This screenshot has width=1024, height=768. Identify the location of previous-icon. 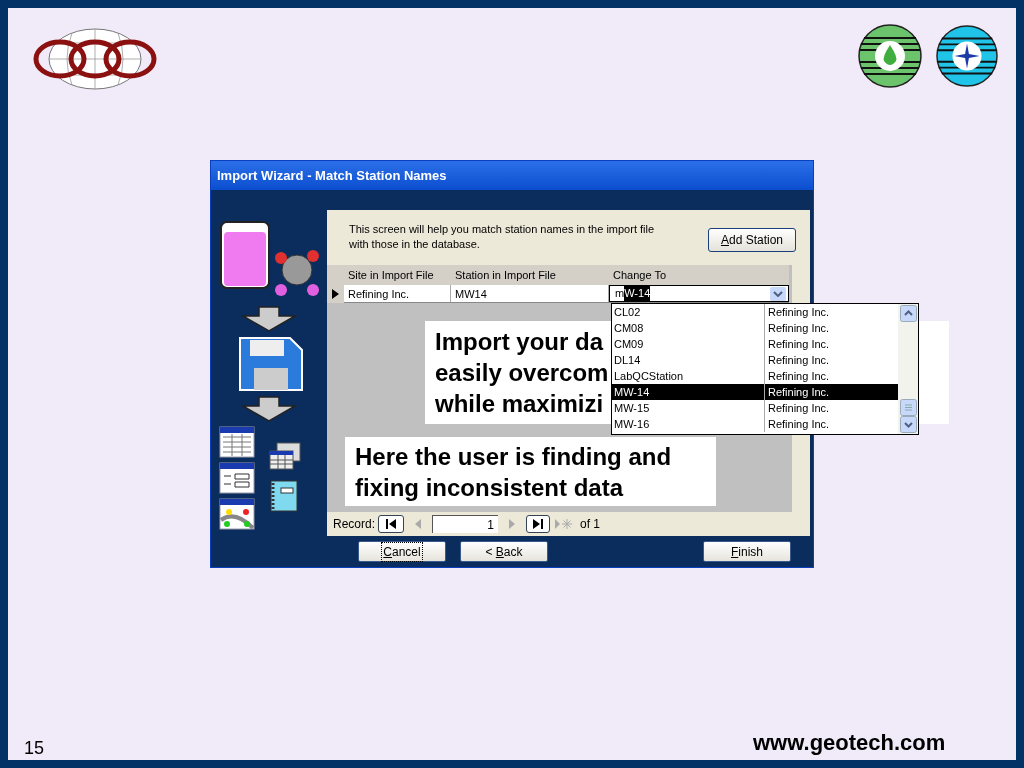
(418, 524).